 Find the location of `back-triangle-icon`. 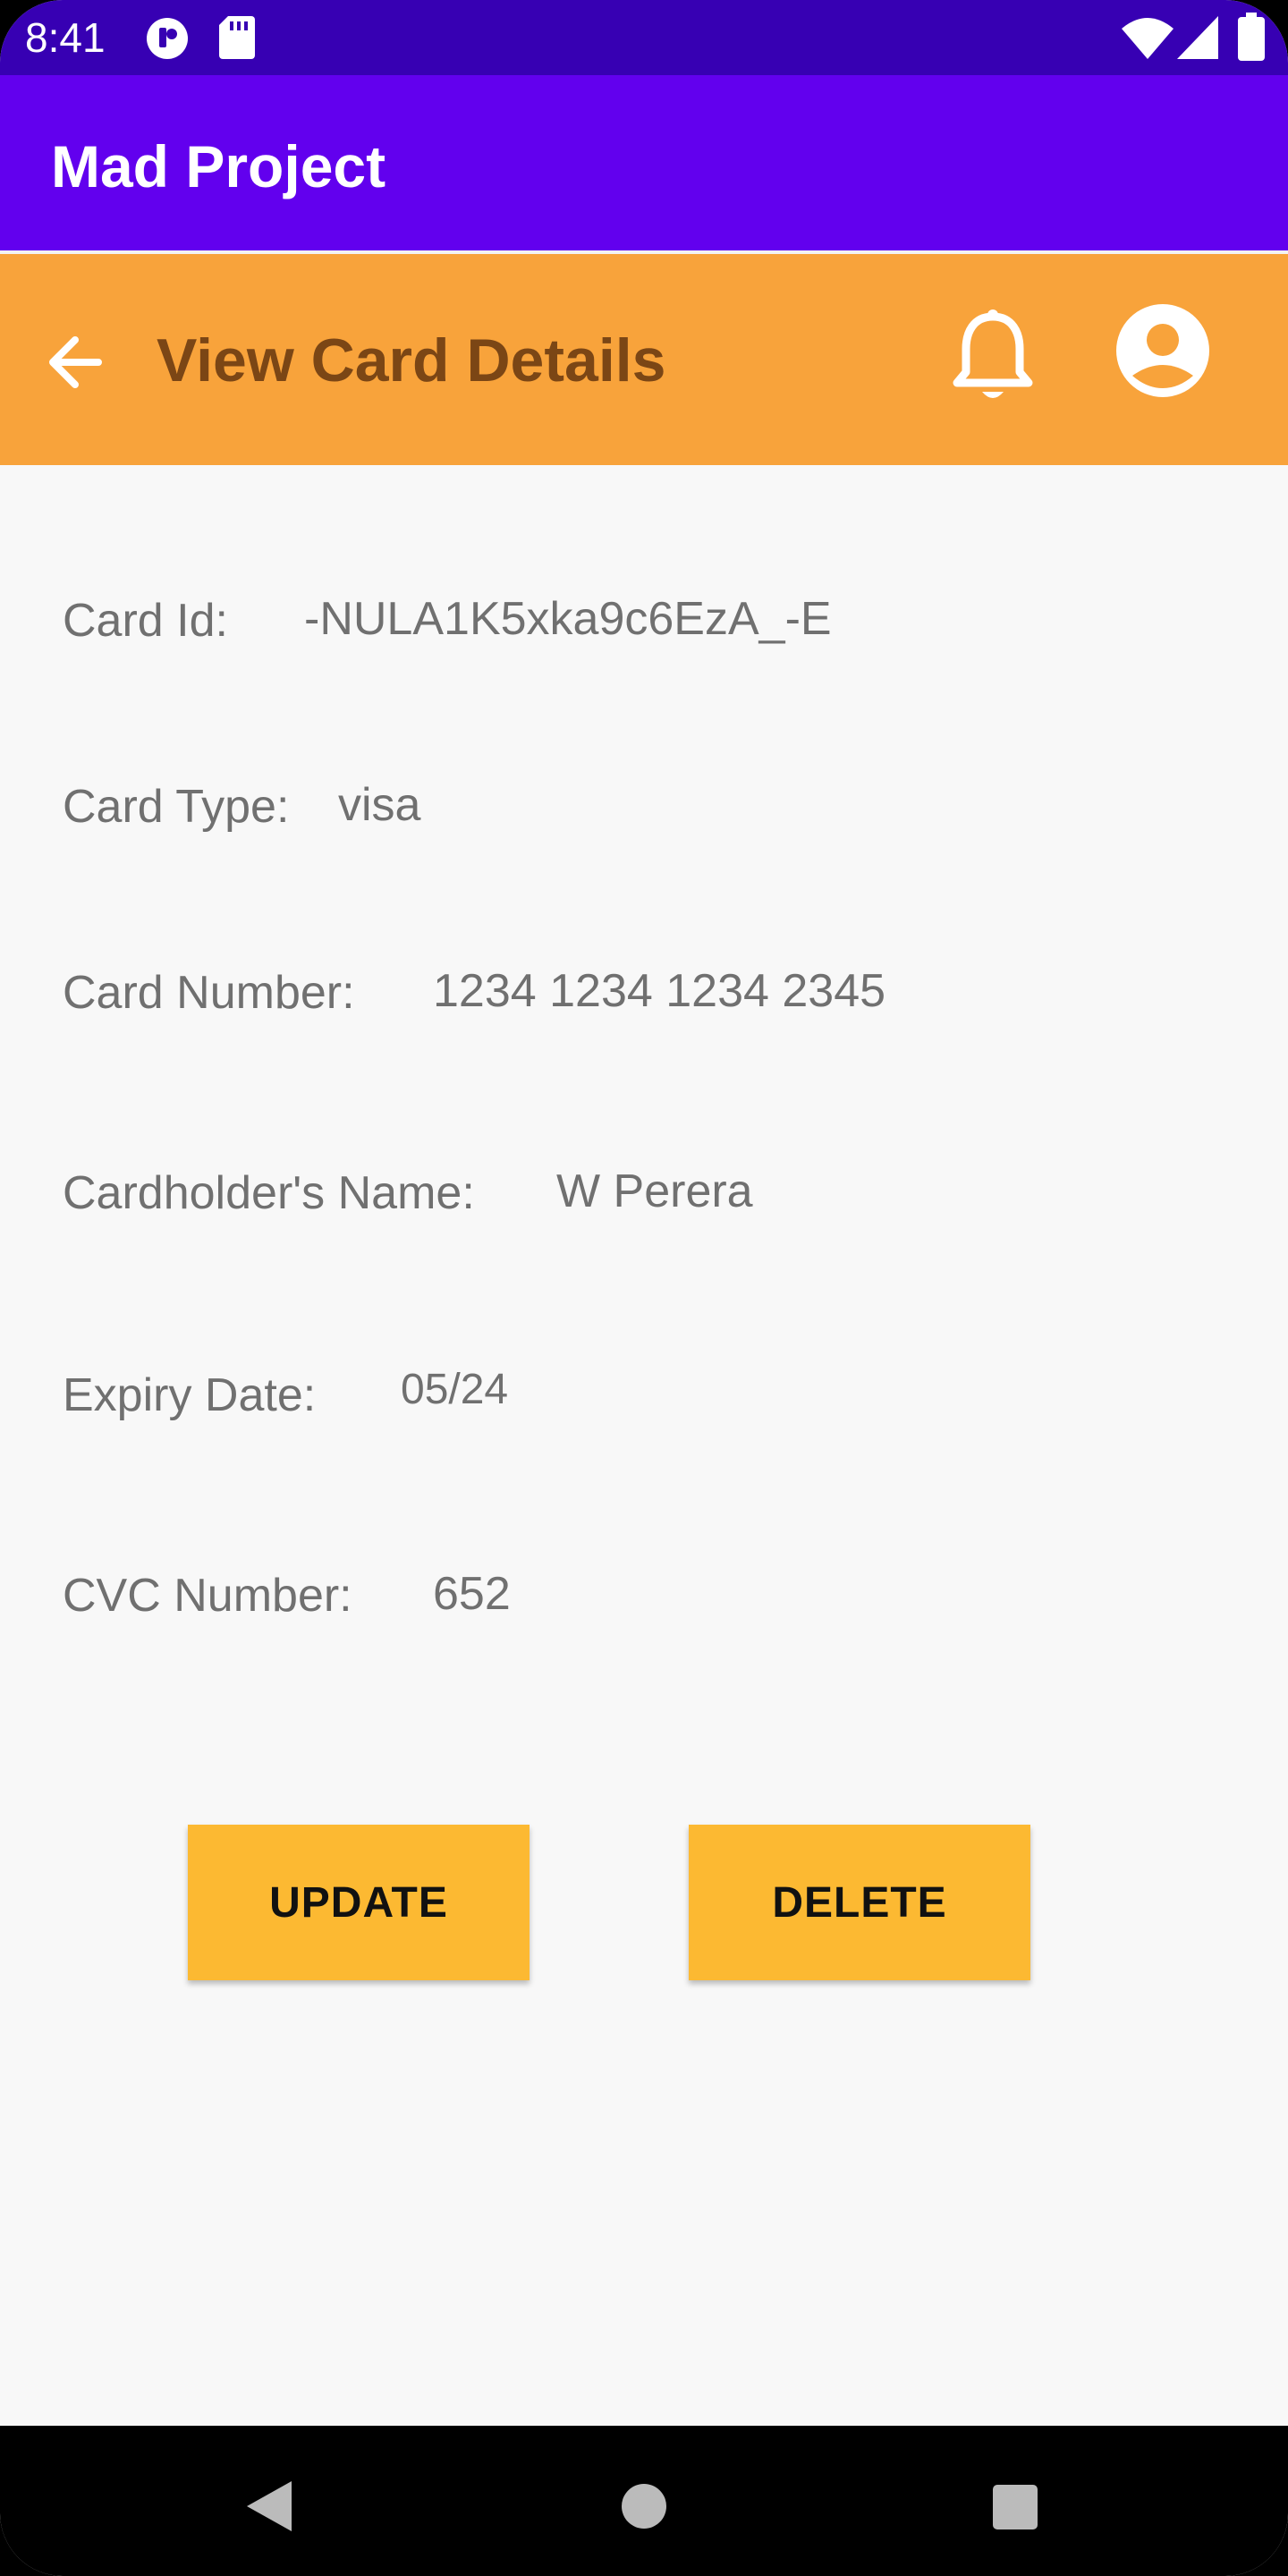

back-triangle-icon is located at coordinates (268, 2506).